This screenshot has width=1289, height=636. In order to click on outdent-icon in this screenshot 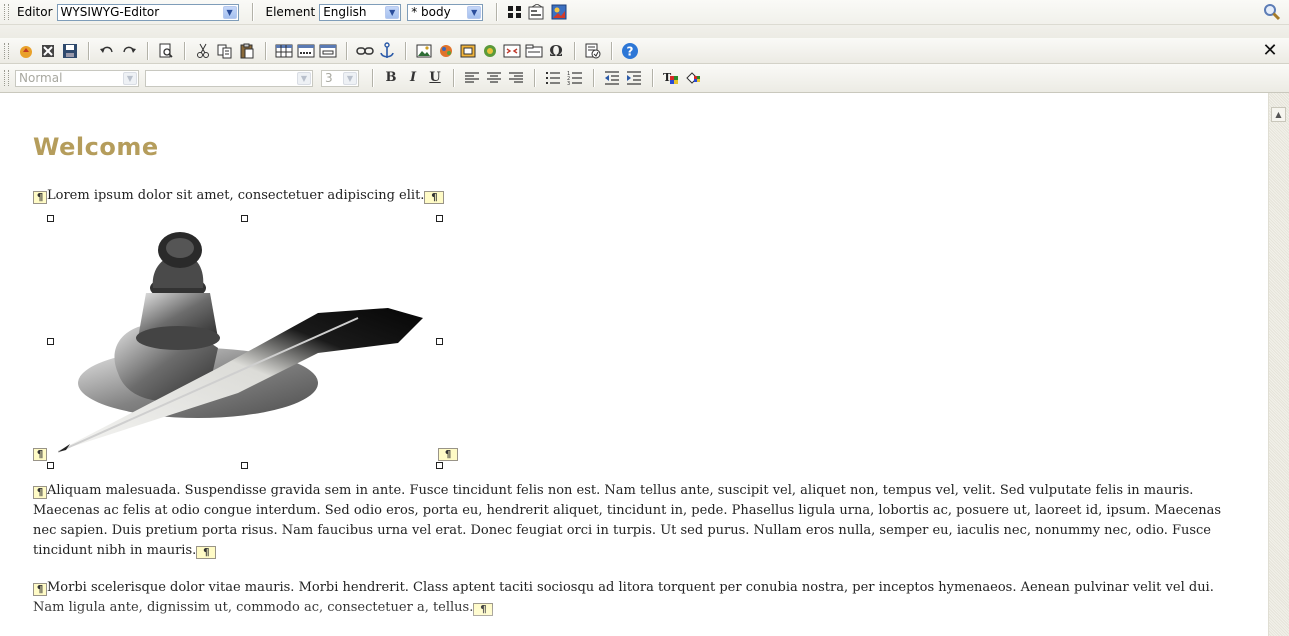, I will do `click(612, 78)`.